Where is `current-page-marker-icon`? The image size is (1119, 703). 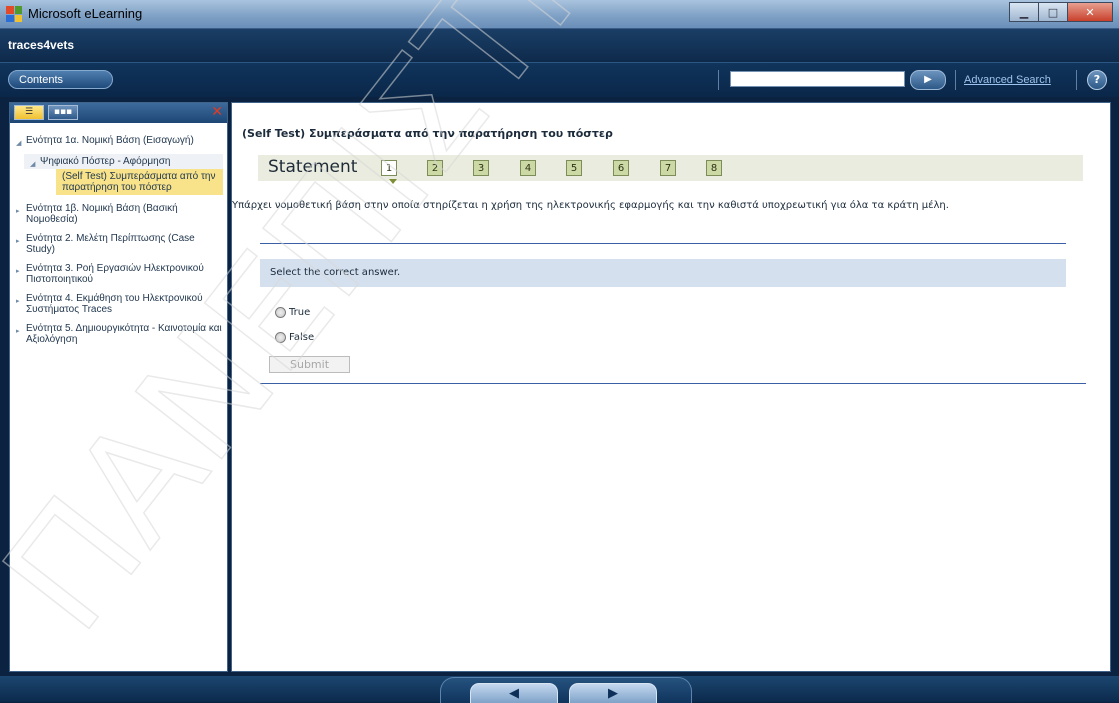
current-page-marker-icon is located at coordinates (393, 181).